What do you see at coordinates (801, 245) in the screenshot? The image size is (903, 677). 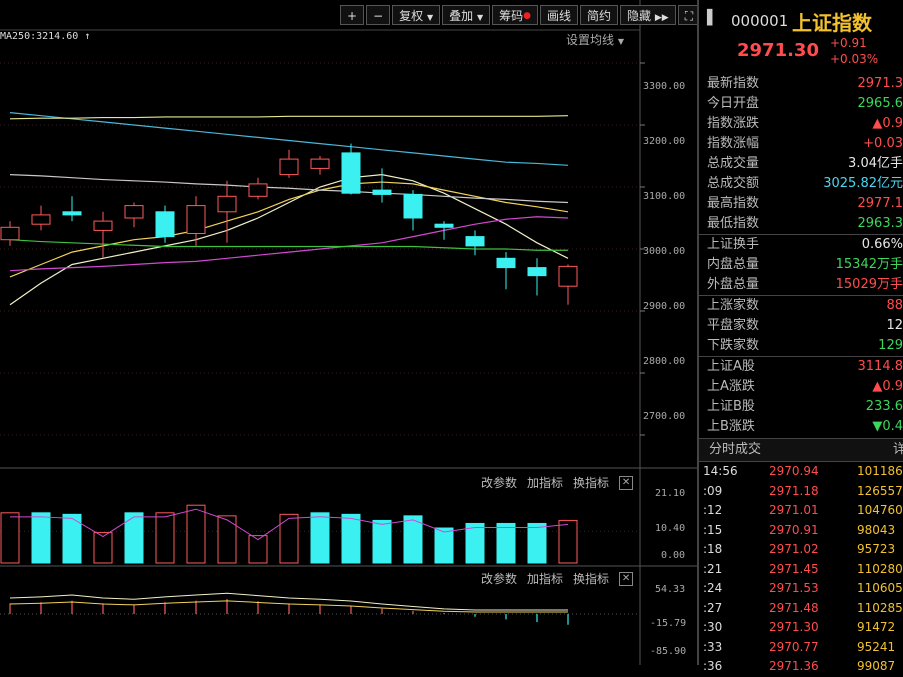 I see `quote-row: 上证换手0.66%` at bounding box center [801, 245].